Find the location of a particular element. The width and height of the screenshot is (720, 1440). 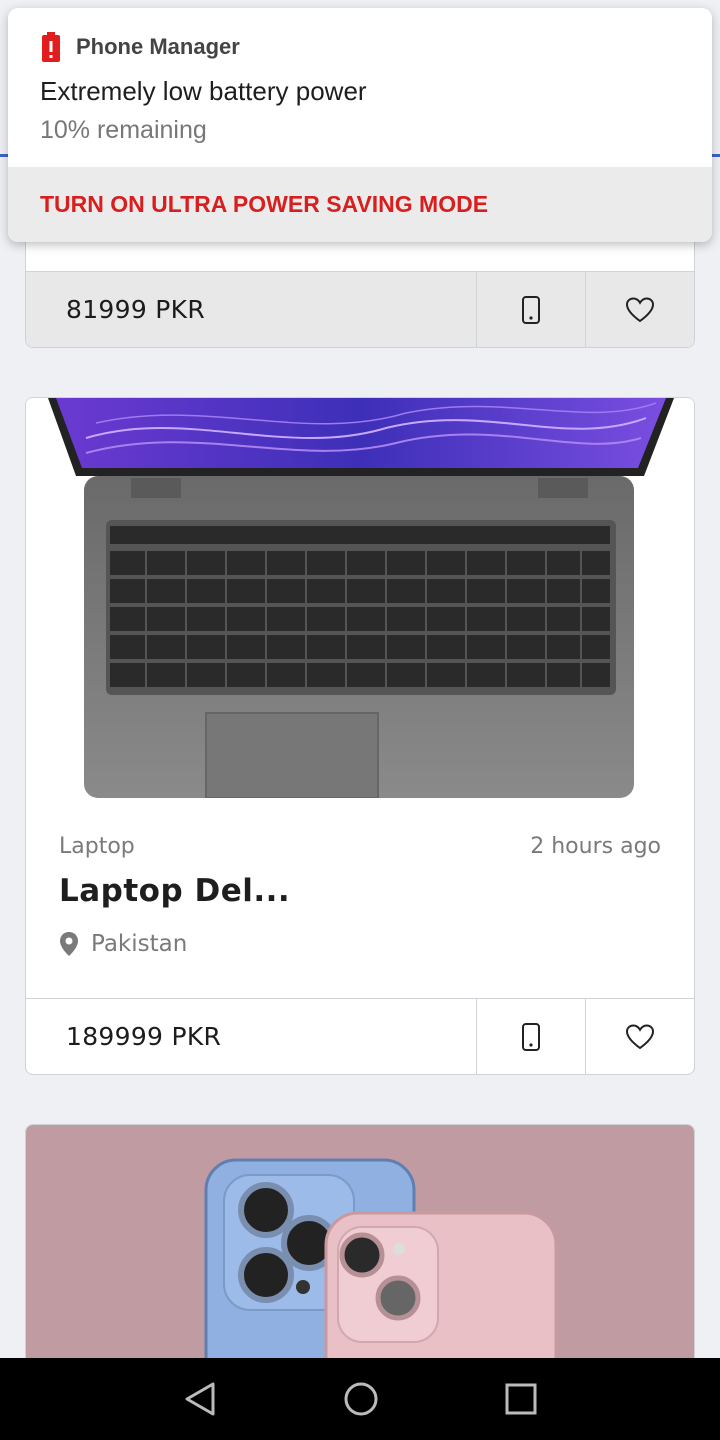

notification-app-name: Phone Manager is located at coordinates (158, 46).